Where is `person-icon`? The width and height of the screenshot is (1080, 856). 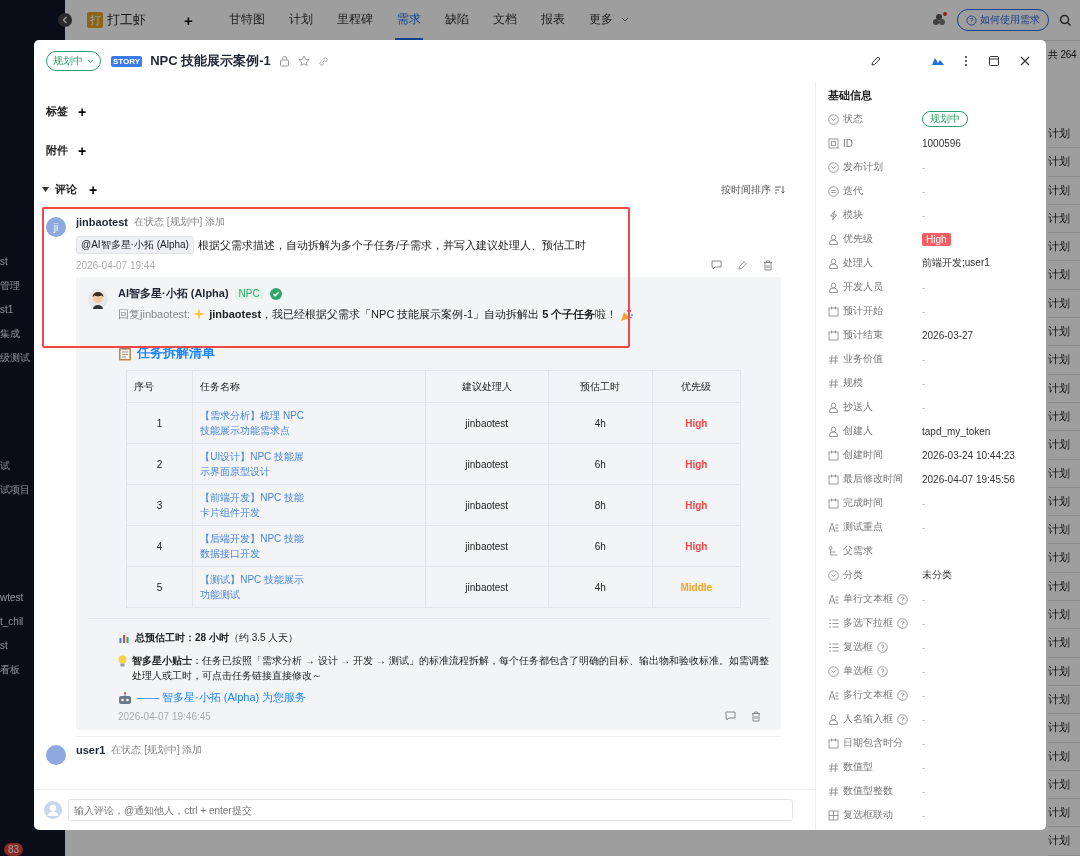
person-icon is located at coordinates (833, 287).